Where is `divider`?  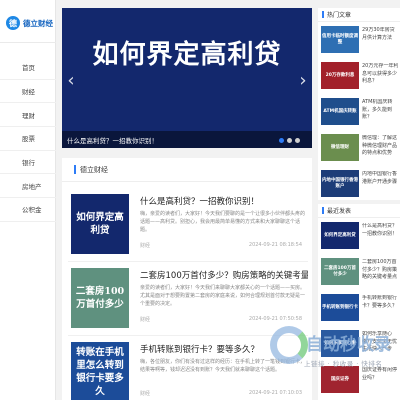
divider is located at coordinates (28, 42).